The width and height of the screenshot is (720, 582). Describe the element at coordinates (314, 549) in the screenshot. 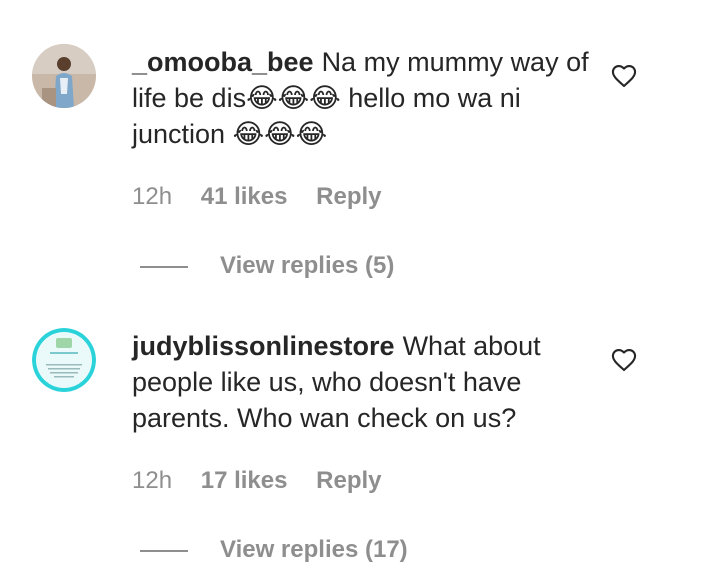

I see `view-replies-label: View replies (17)` at that location.